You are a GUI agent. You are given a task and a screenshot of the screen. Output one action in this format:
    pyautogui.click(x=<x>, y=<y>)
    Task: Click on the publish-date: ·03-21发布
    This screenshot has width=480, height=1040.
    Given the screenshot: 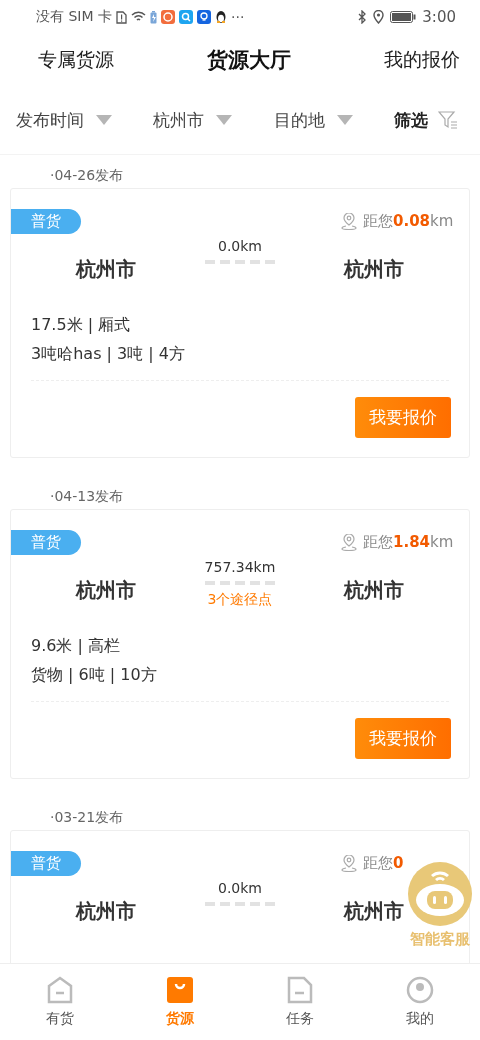 What is the action you would take?
    pyautogui.click(x=87, y=817)
    